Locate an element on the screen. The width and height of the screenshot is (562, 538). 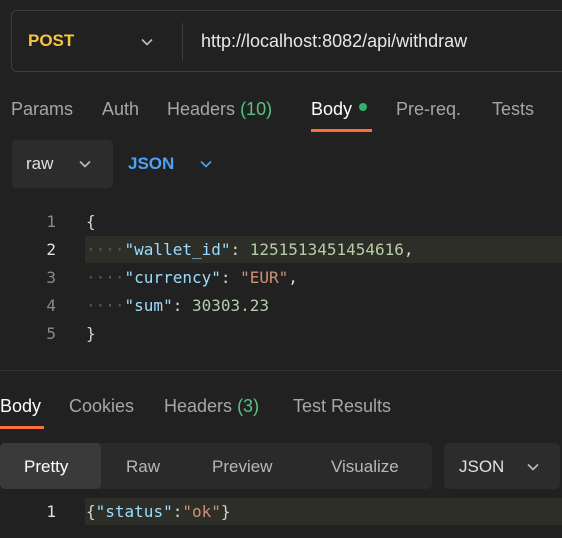
method-select: POST is located at coordinates (51, 41).